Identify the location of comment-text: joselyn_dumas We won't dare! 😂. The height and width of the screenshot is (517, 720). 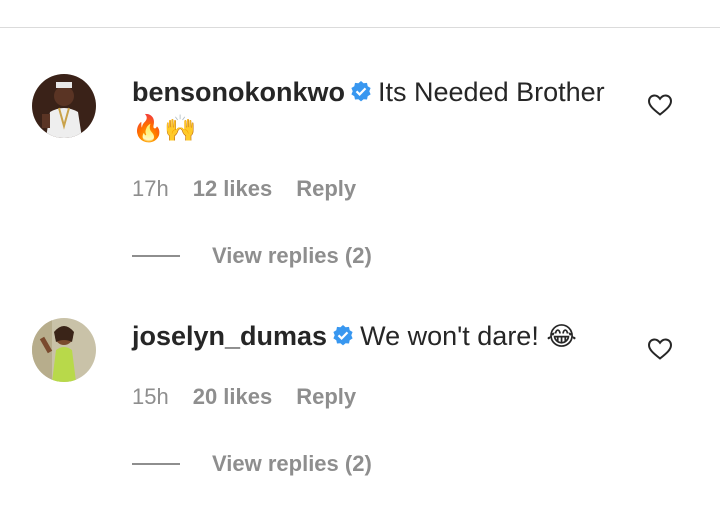
(382, 336).